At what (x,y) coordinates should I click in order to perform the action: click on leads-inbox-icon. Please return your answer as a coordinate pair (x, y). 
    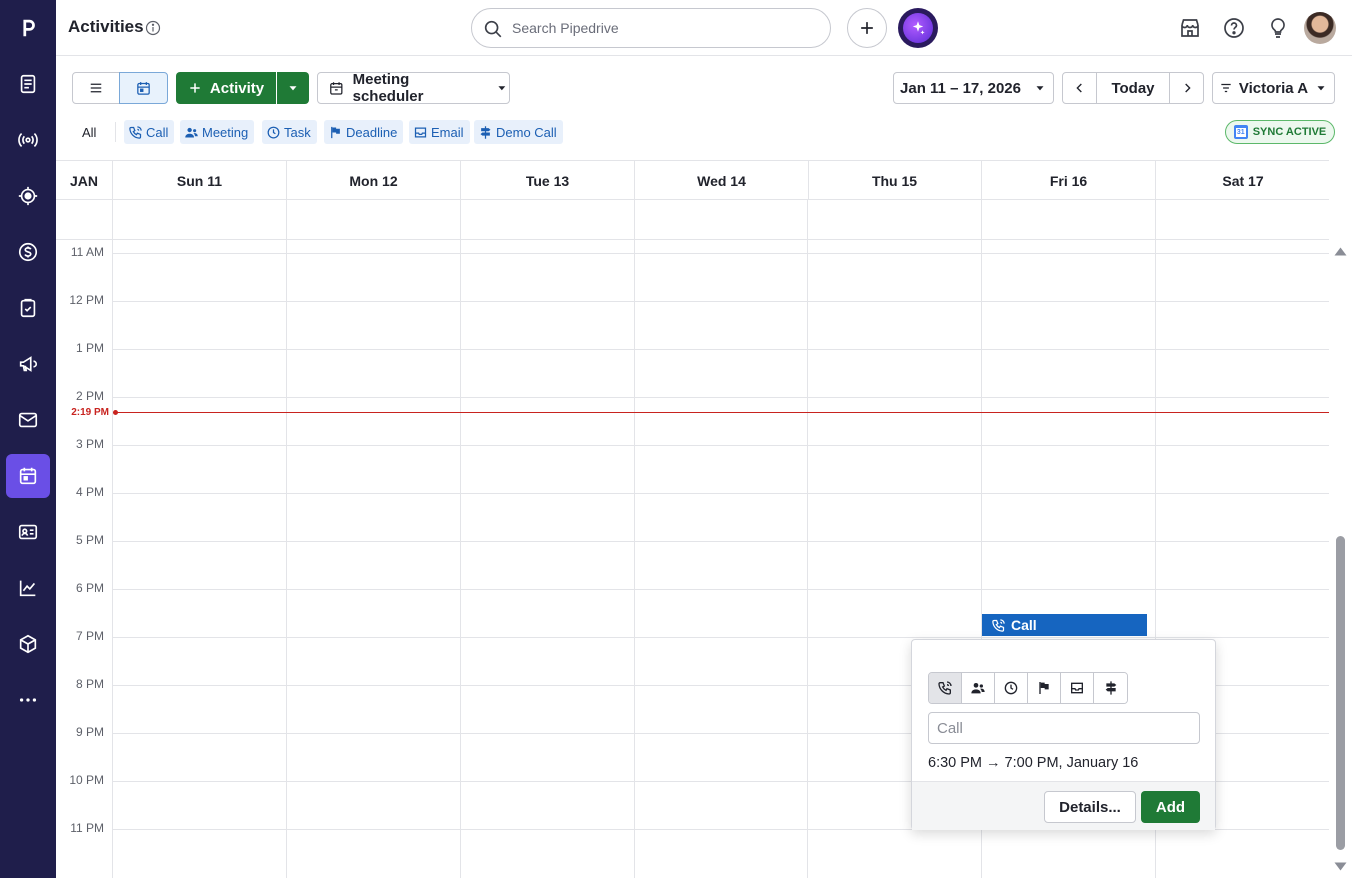
    Looking at the image, I should click on (28, 84).